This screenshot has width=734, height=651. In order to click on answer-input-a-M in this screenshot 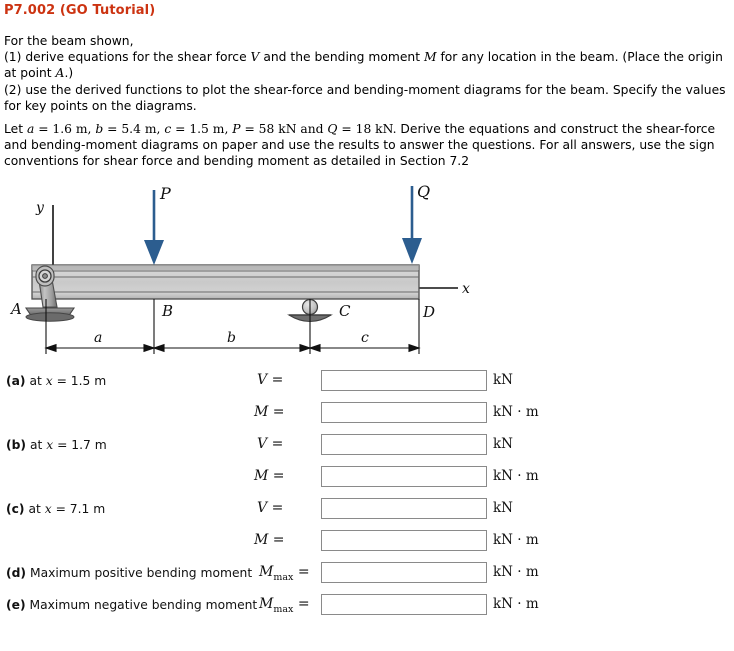, I will do `click(404, 412)`.